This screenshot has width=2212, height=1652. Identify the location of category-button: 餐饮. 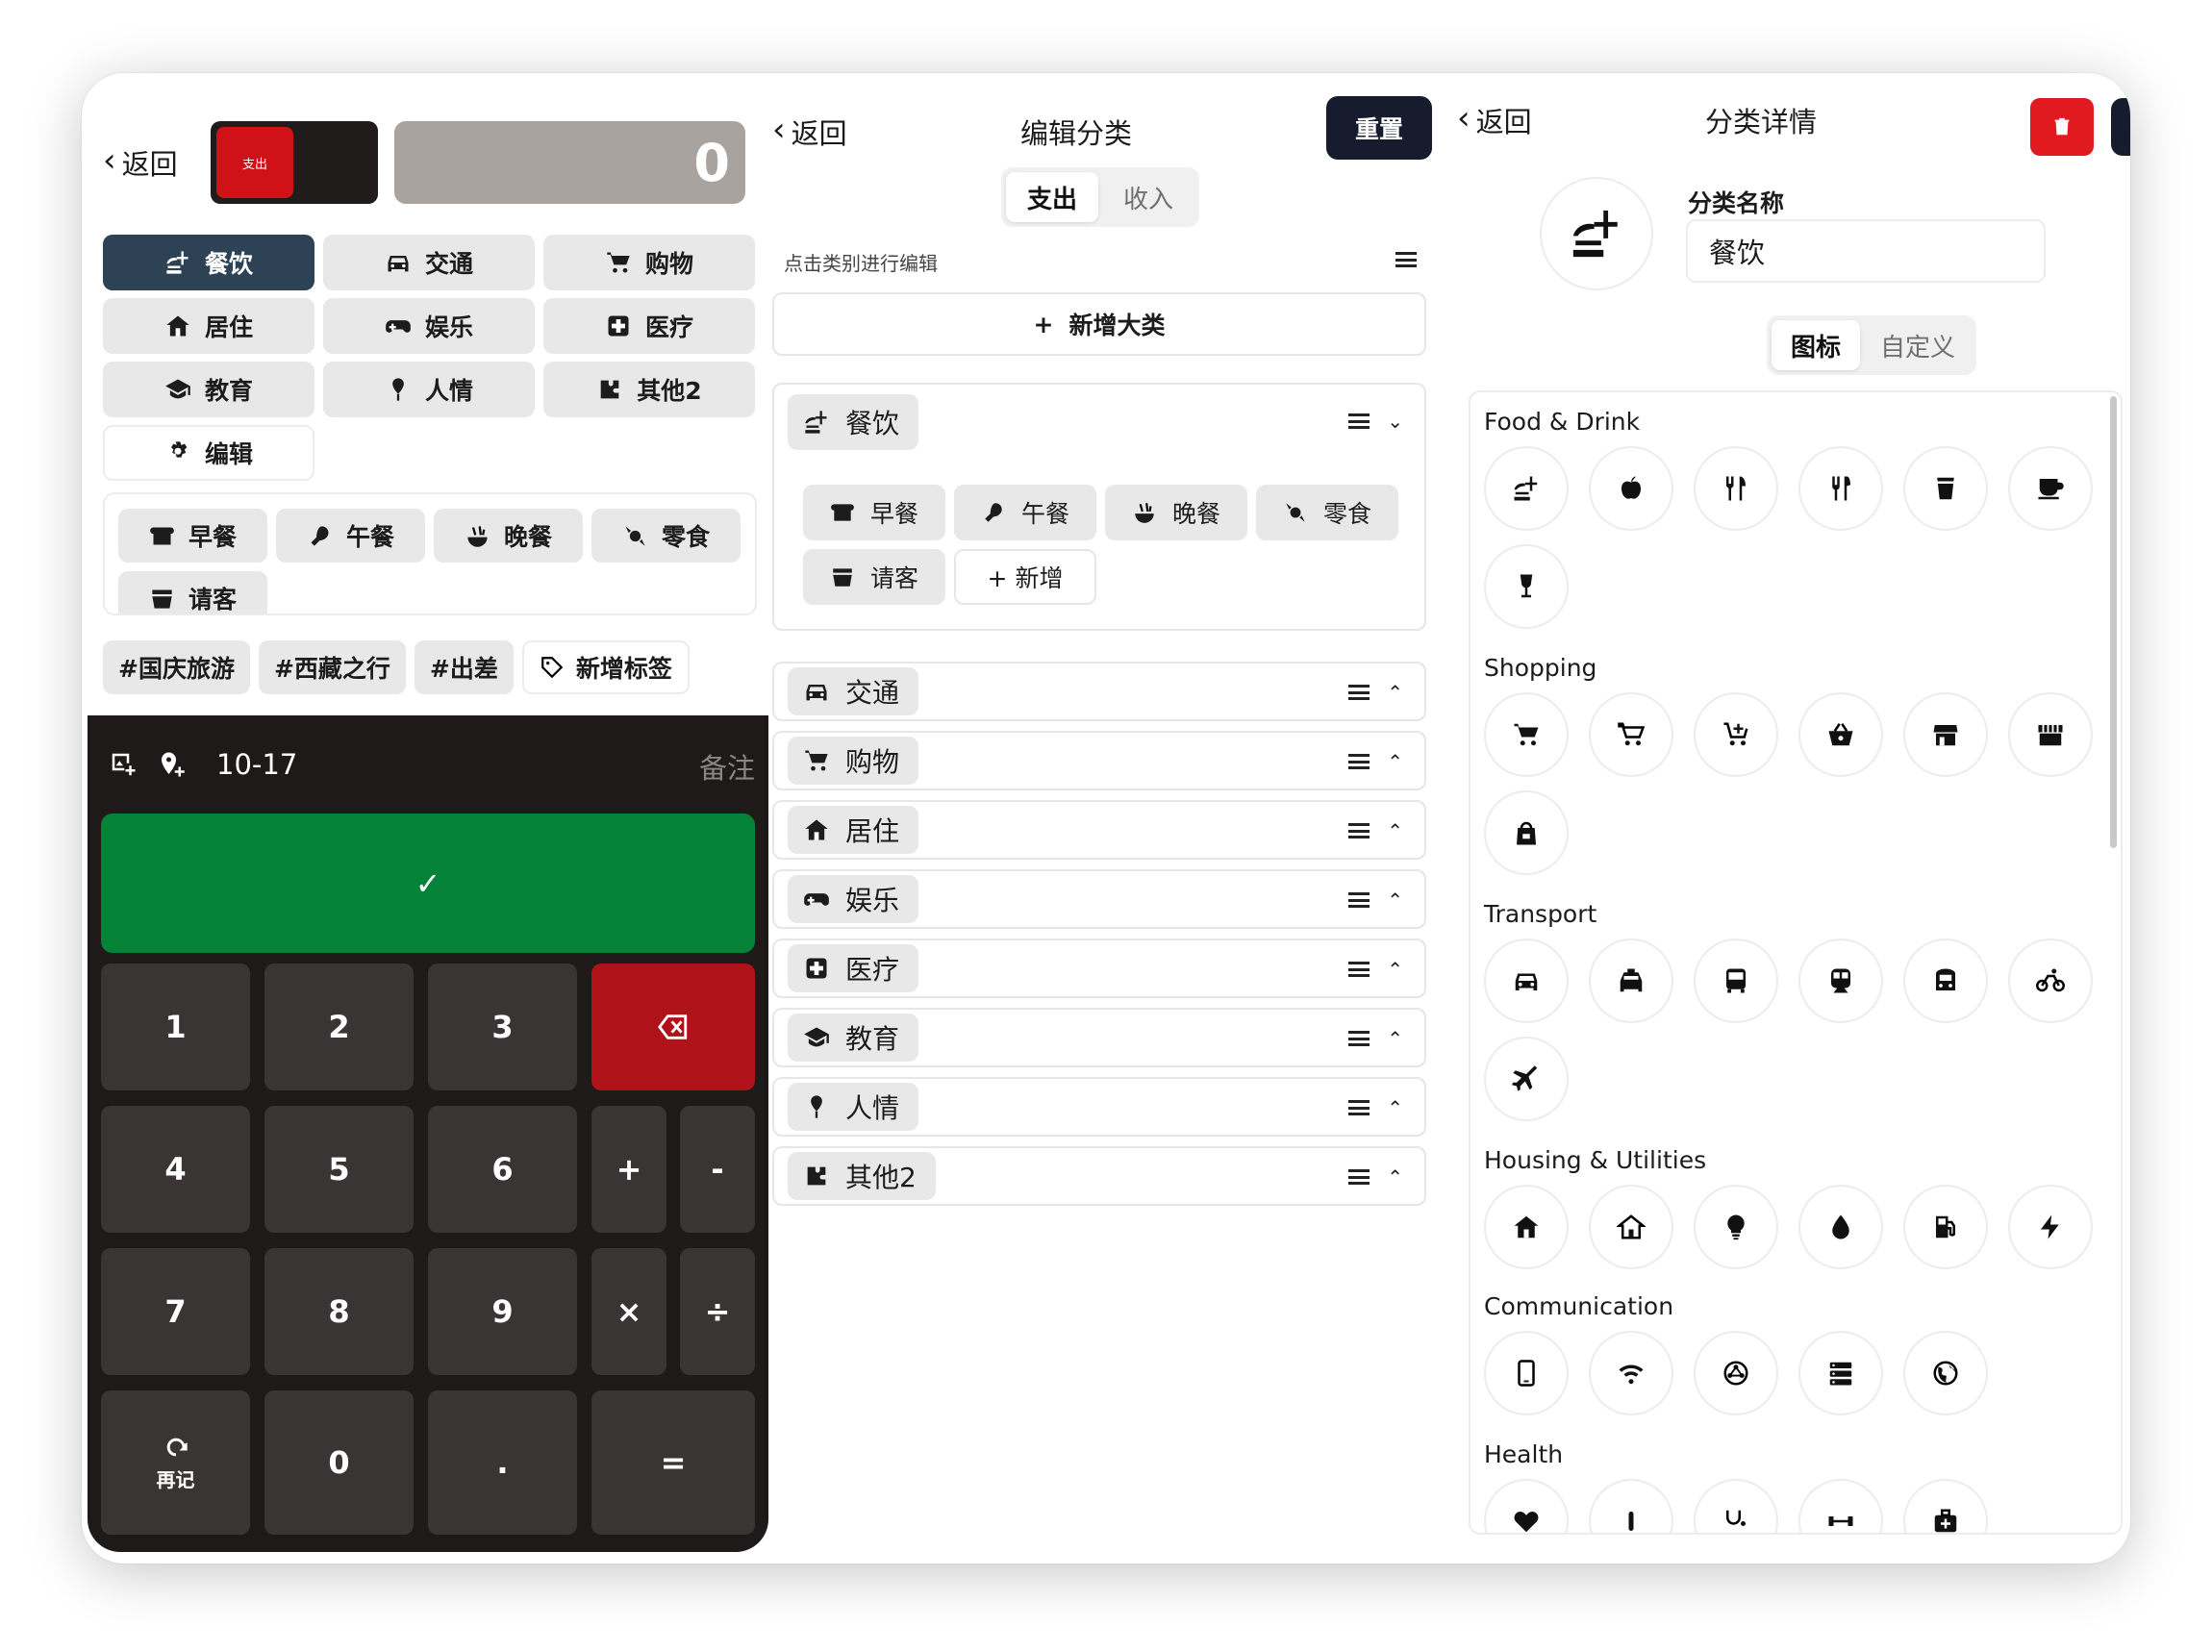
(208, 262).